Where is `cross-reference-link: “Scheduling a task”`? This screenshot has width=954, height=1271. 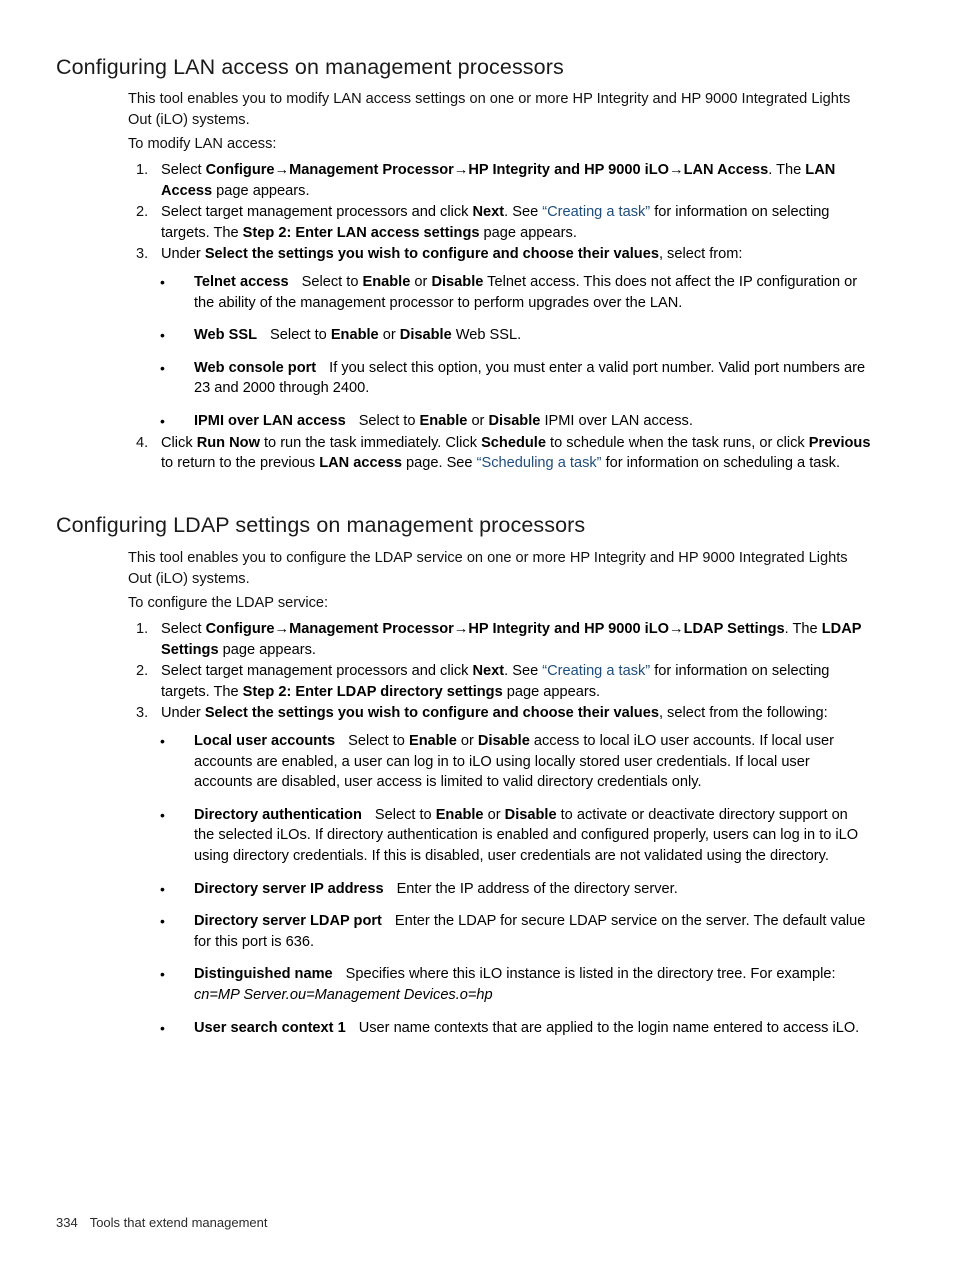
cross-reference-link: “Scheduling a task” is located at coordinates (539, 463).